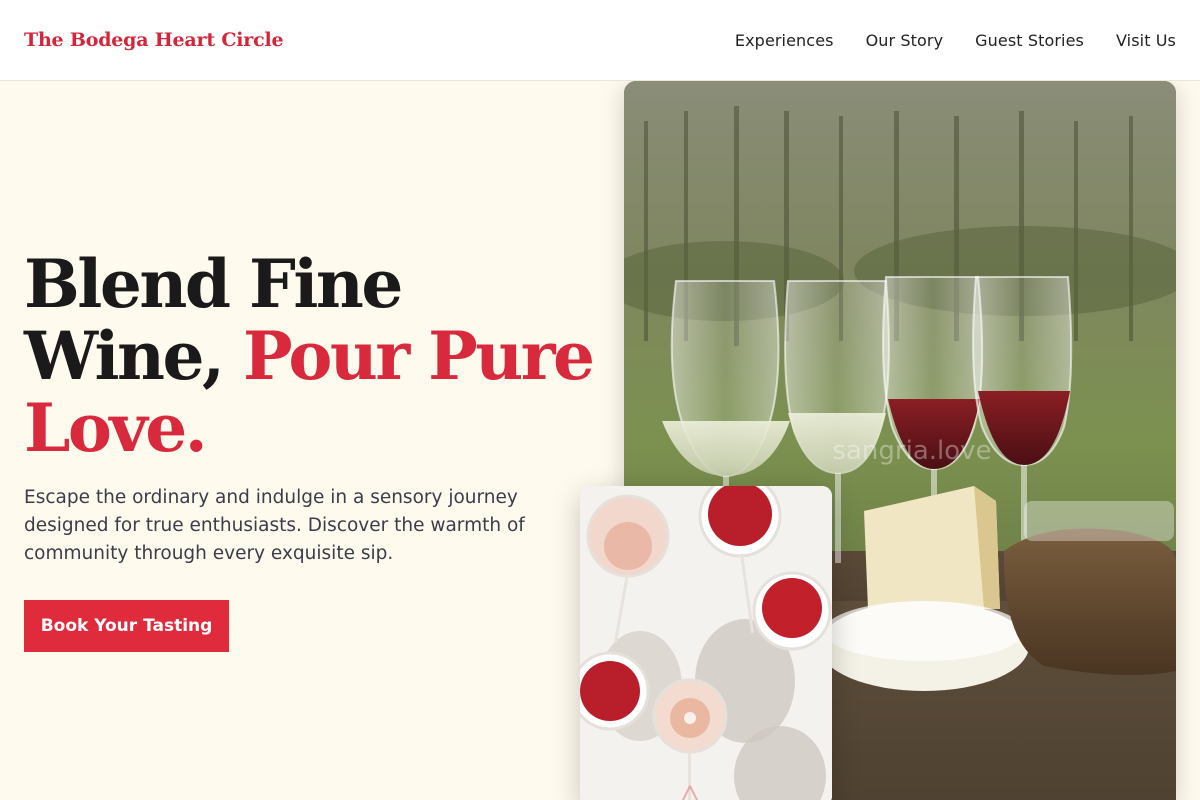 This screenshot has height=800, width=1200. I want to click on brand-logo: The Bodega Heart Circle, so click(154, 40).